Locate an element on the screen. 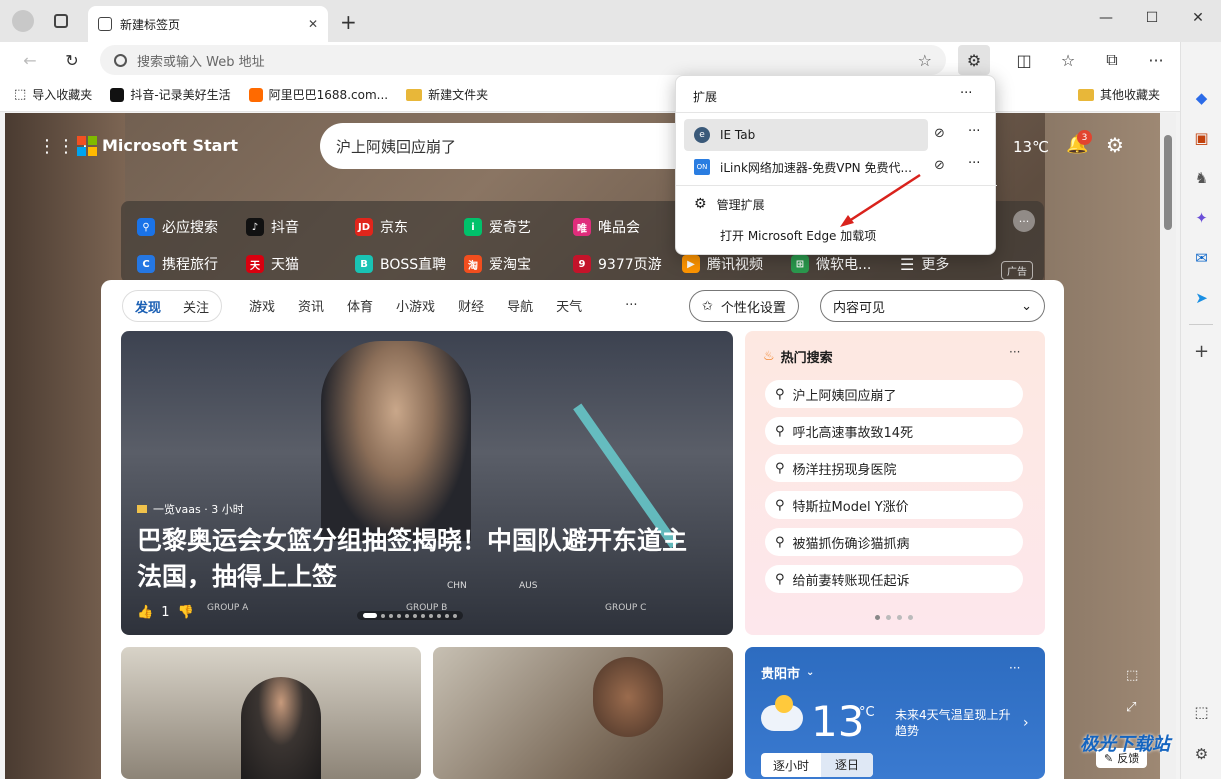 The width and height of the screenshot is (1221, 779). notification-badge: 3 is located at coordinates (1084, 137).